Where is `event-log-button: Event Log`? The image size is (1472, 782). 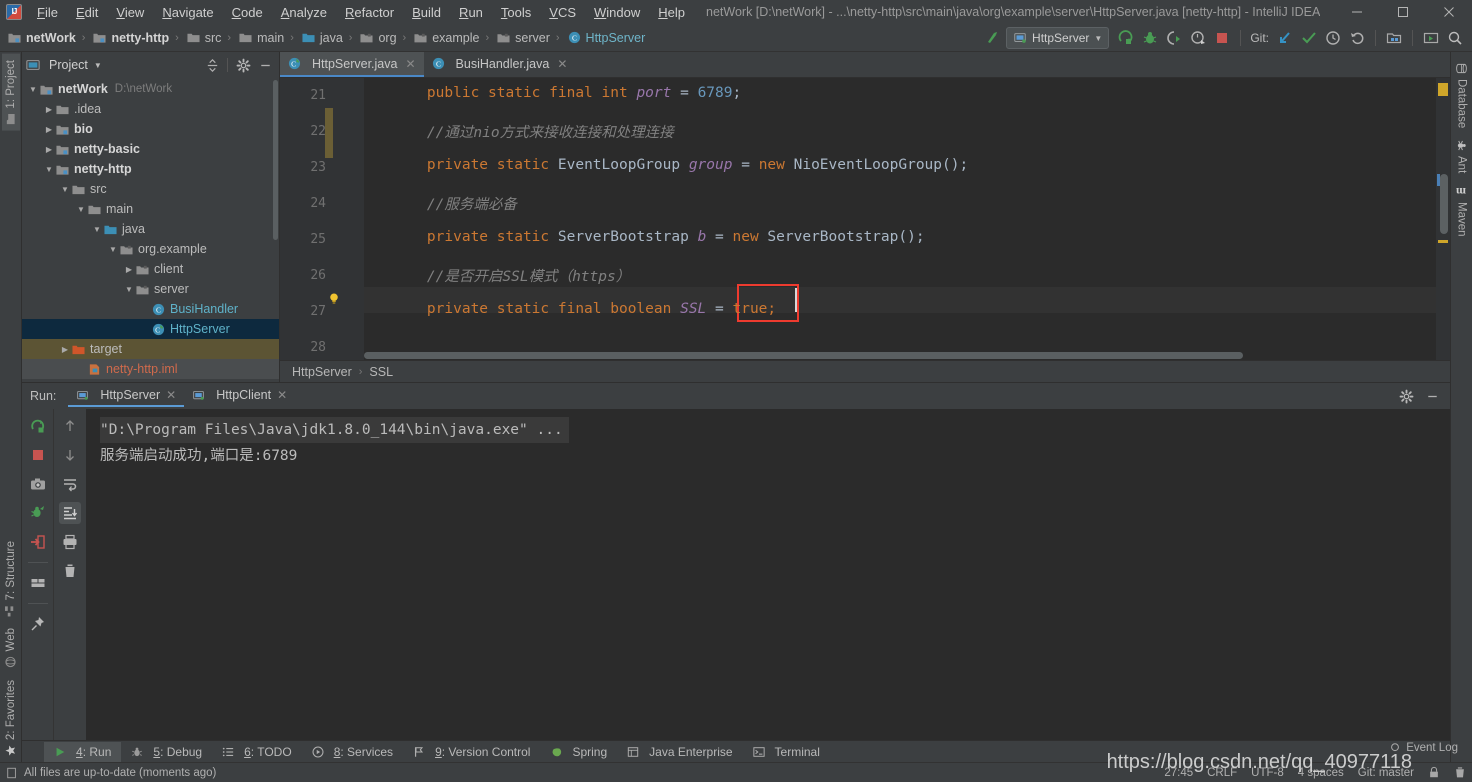 event-log-button: Event Log is located at coordinates (1423, 748).